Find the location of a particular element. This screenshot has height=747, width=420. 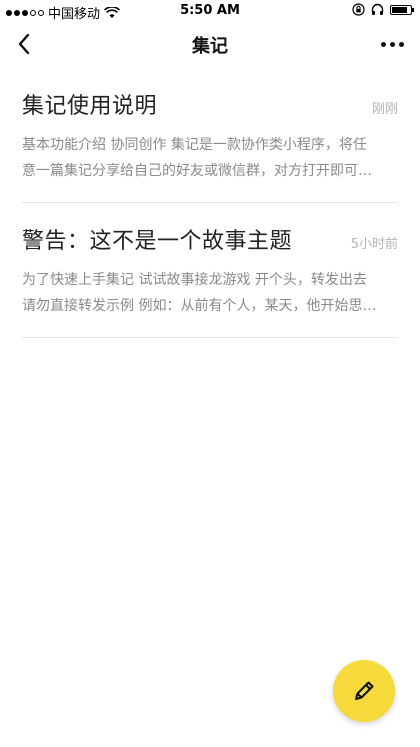

battery-icon is located at coordinates (402, 9).